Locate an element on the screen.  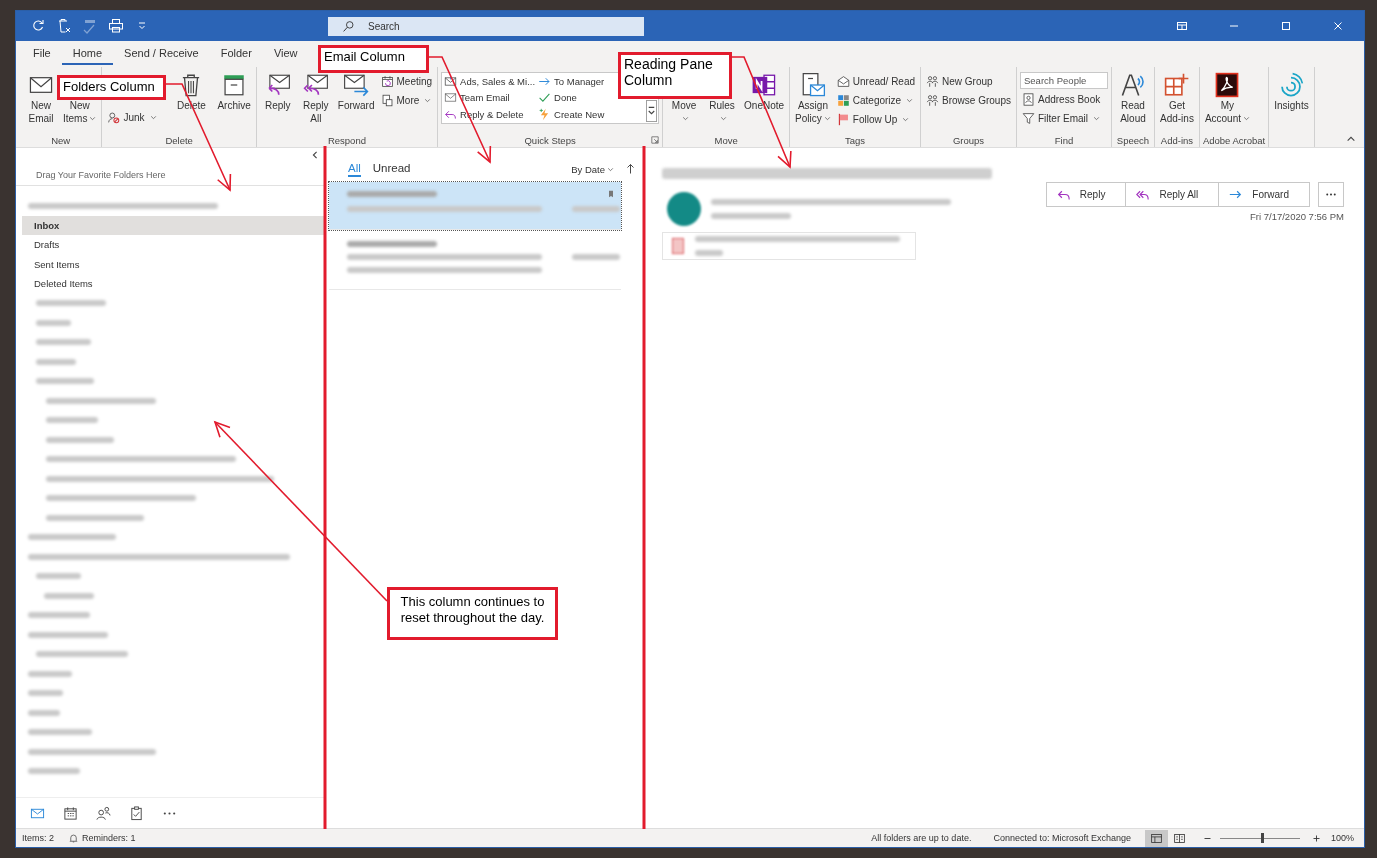
ribbon-button: Junk is located at coordinates (136, 117).